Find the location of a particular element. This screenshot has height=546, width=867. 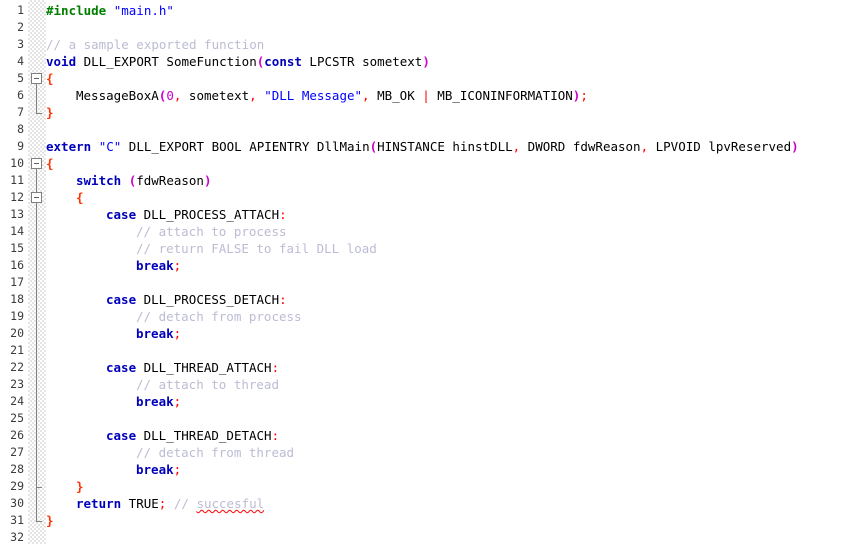

line-number: 3 is located at coordinates (20, 44).